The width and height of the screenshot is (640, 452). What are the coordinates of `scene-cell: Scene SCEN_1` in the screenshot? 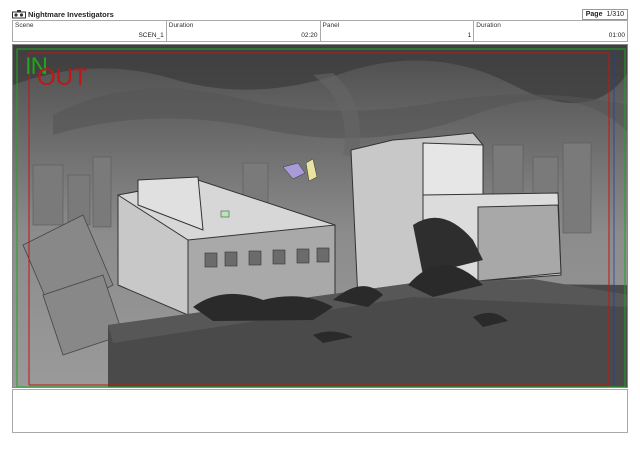 It's located at (90, 31).